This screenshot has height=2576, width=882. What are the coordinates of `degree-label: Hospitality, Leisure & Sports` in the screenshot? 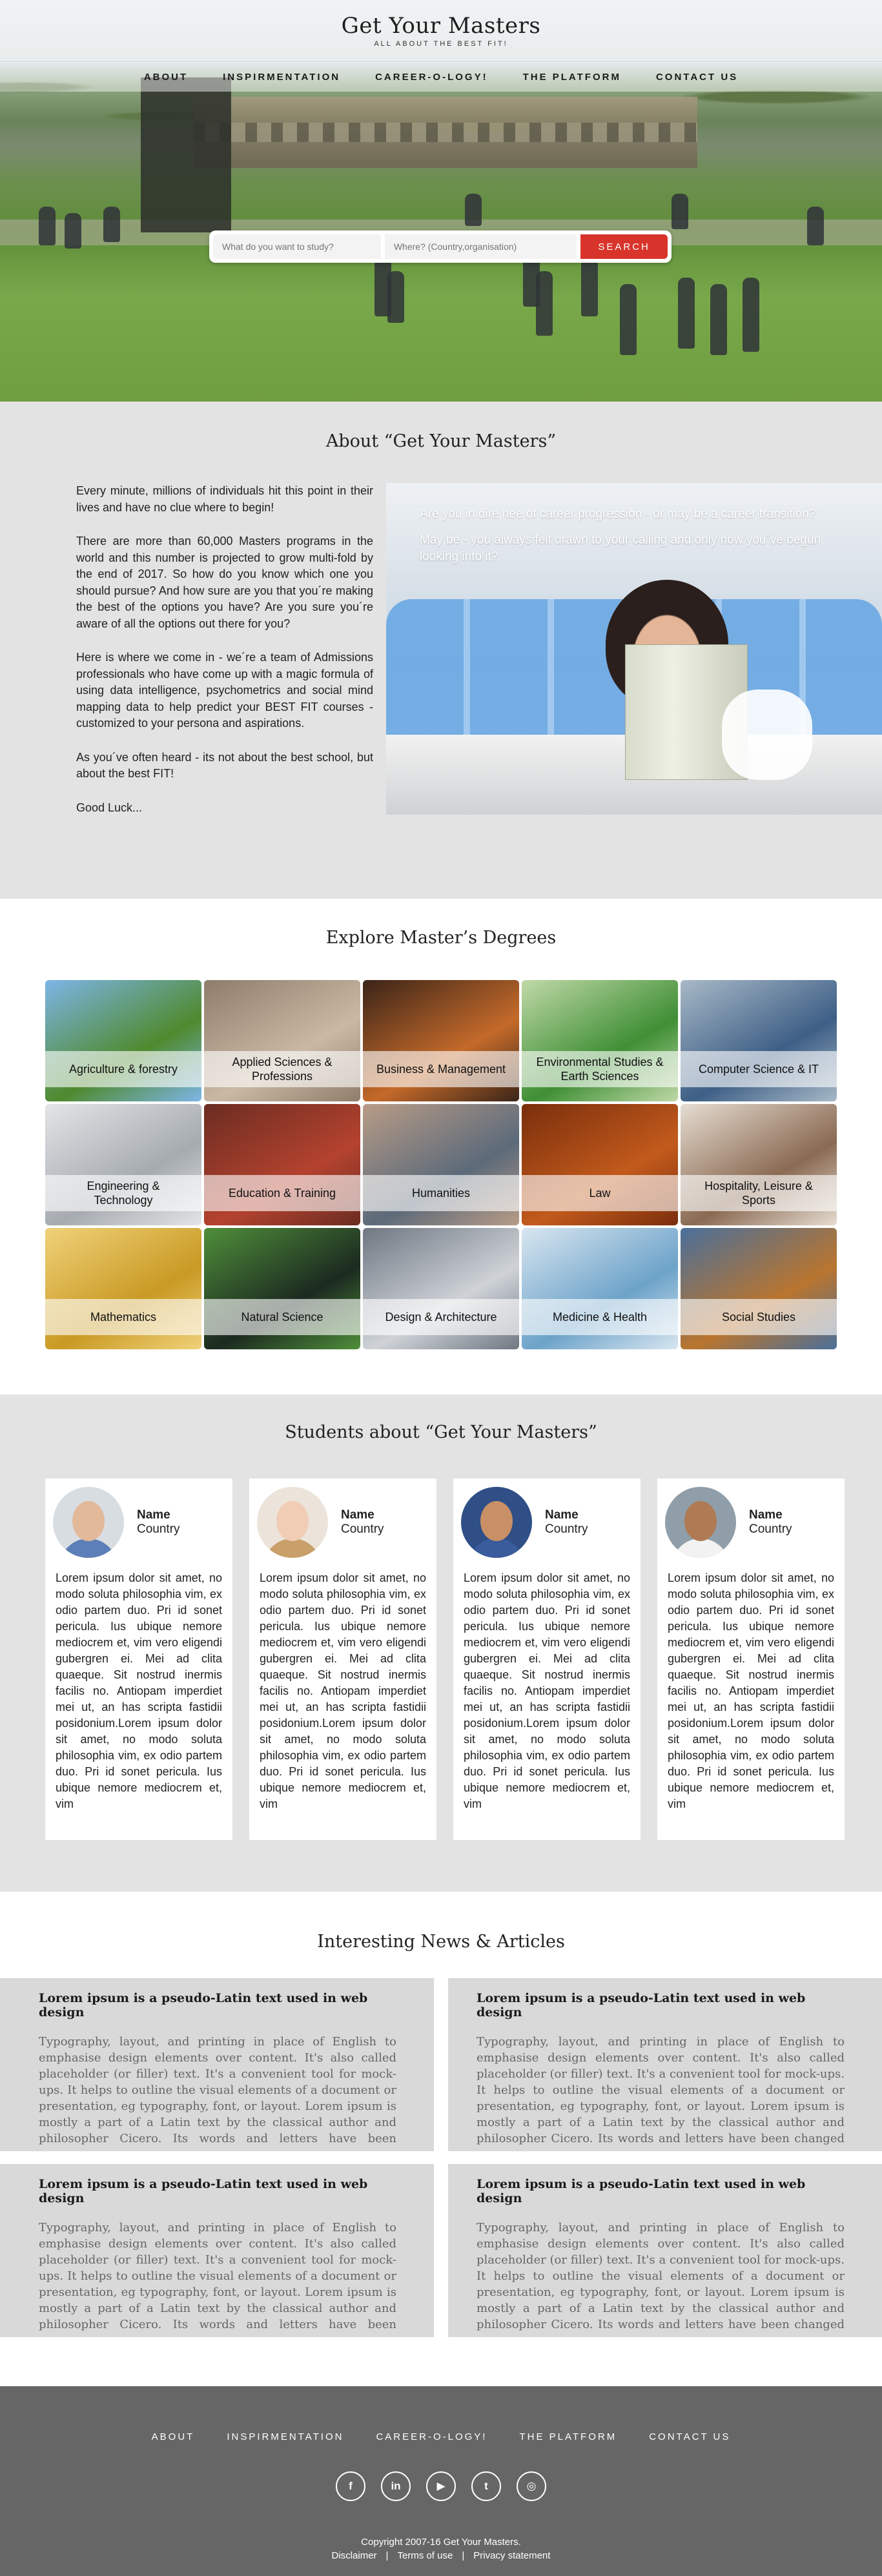 It's located at (759, 1193).